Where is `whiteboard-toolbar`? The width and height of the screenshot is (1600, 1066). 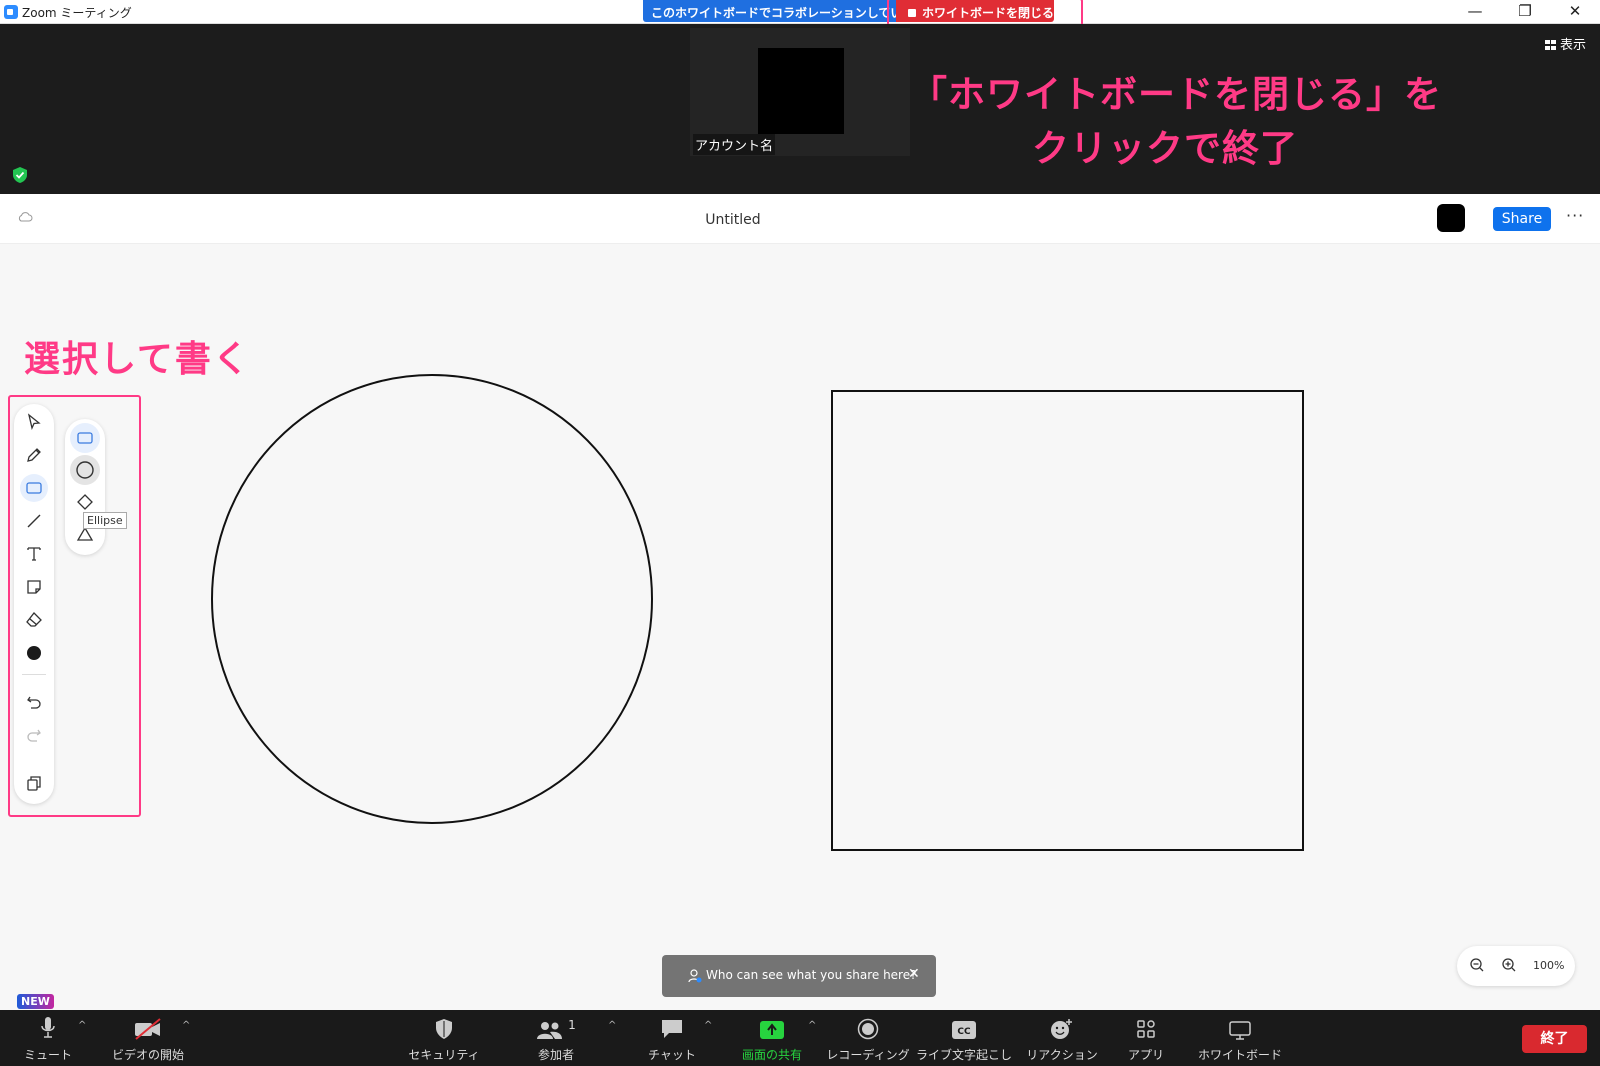
whiteboard-toolbar is located at coordinates (34, 604).